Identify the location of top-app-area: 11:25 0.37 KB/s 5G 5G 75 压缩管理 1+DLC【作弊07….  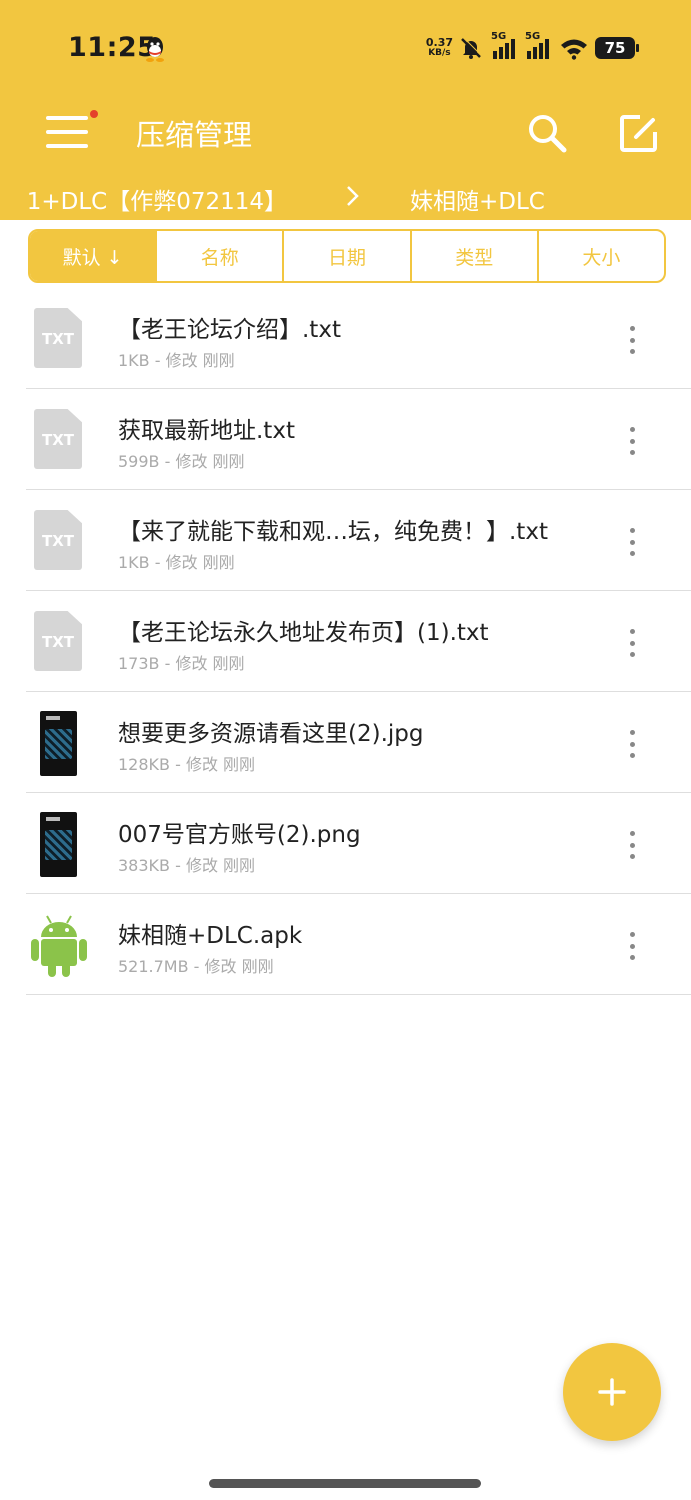
(345, 110).